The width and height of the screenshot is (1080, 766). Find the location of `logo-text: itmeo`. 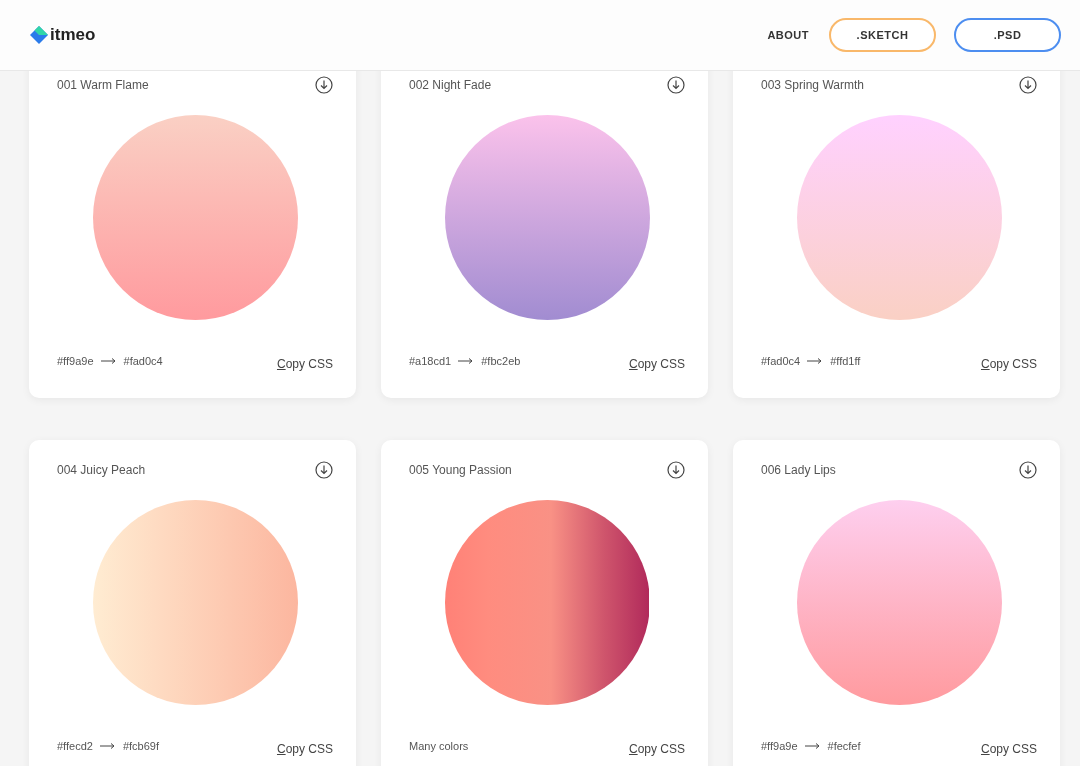

logo-text: itmeo is located at coordinates (73, 35).